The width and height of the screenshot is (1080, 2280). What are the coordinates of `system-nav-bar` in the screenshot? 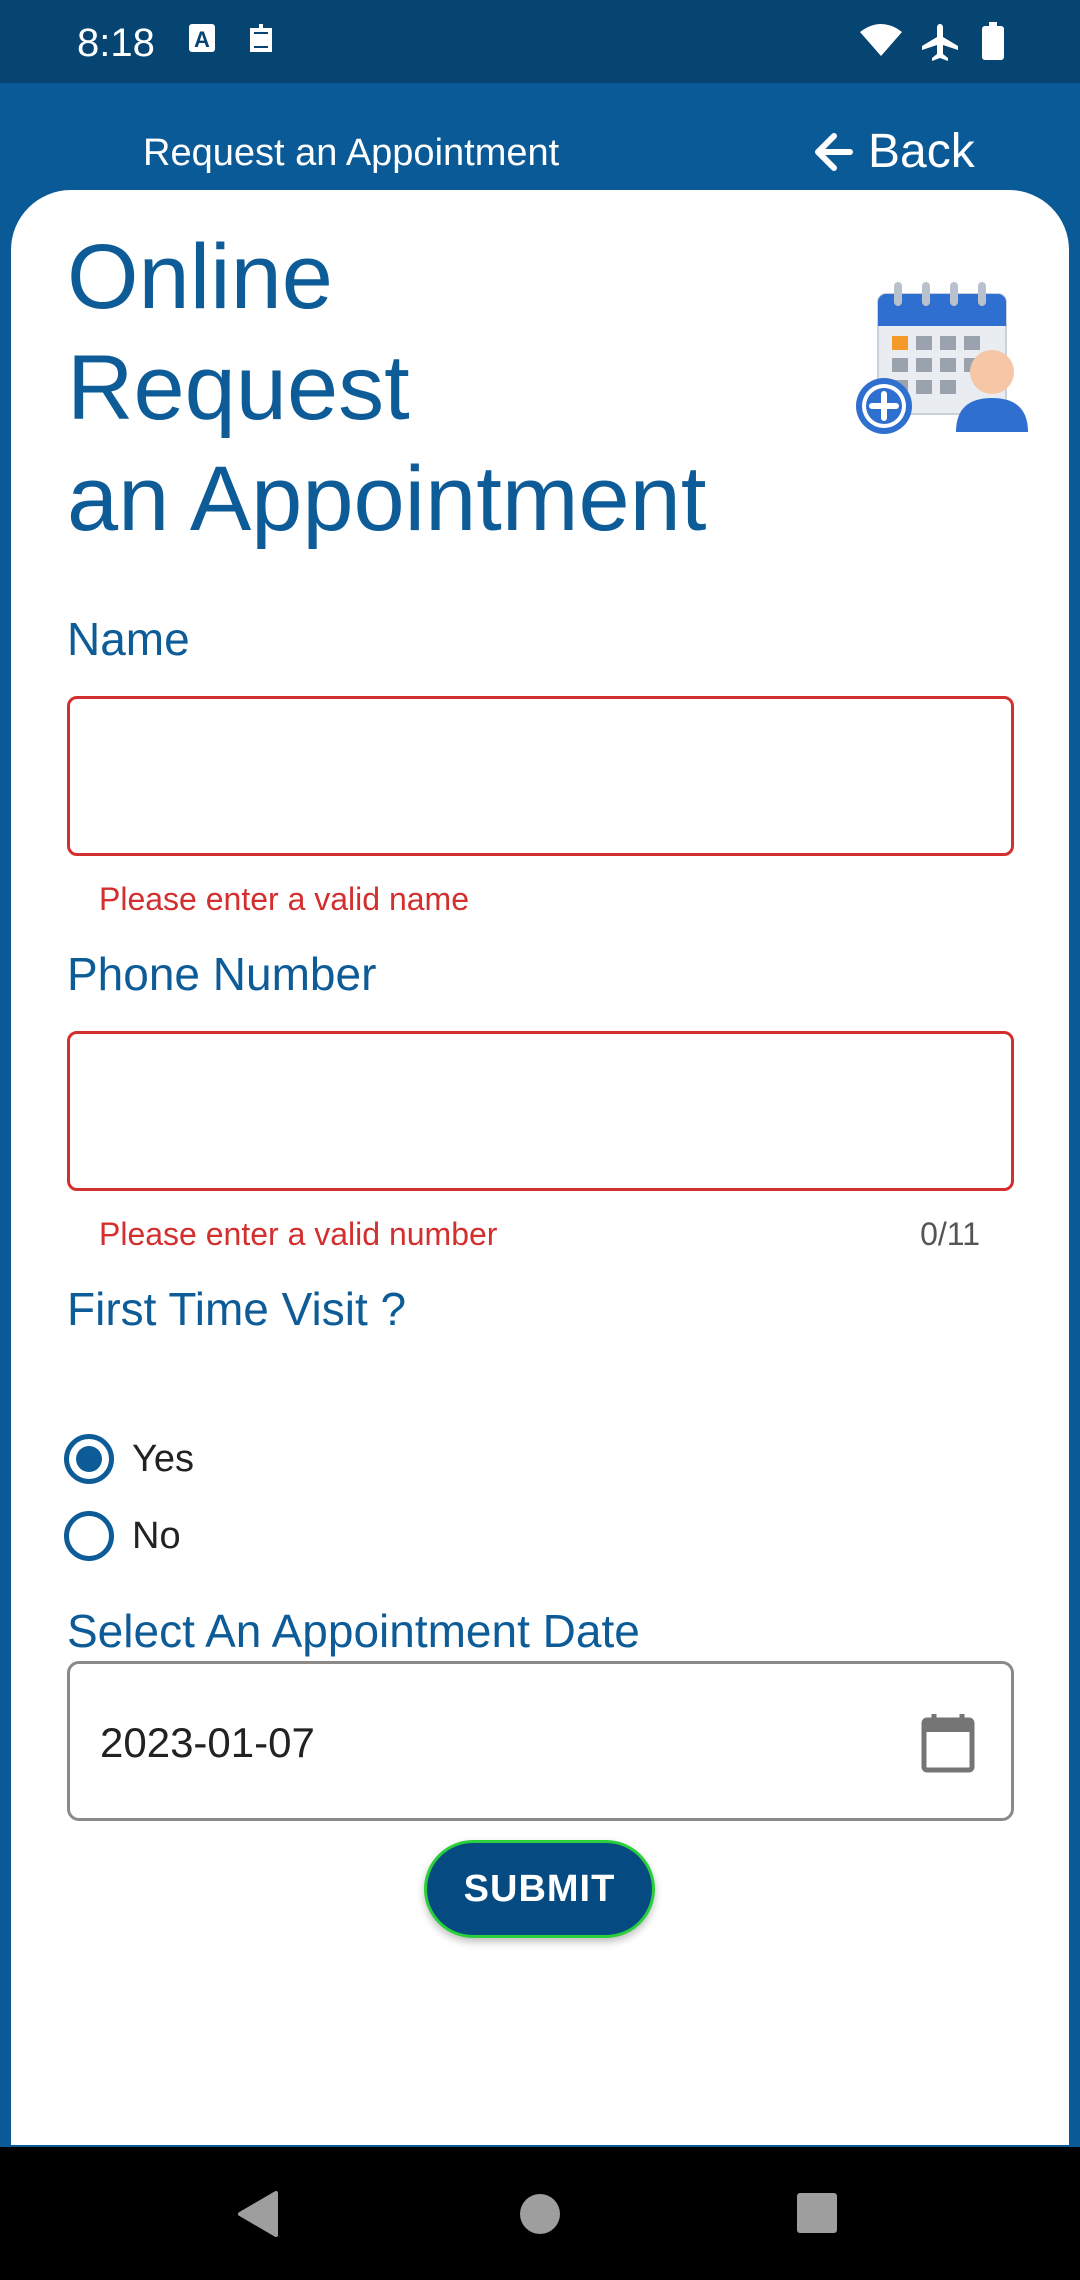 It's located at (540, 2213).